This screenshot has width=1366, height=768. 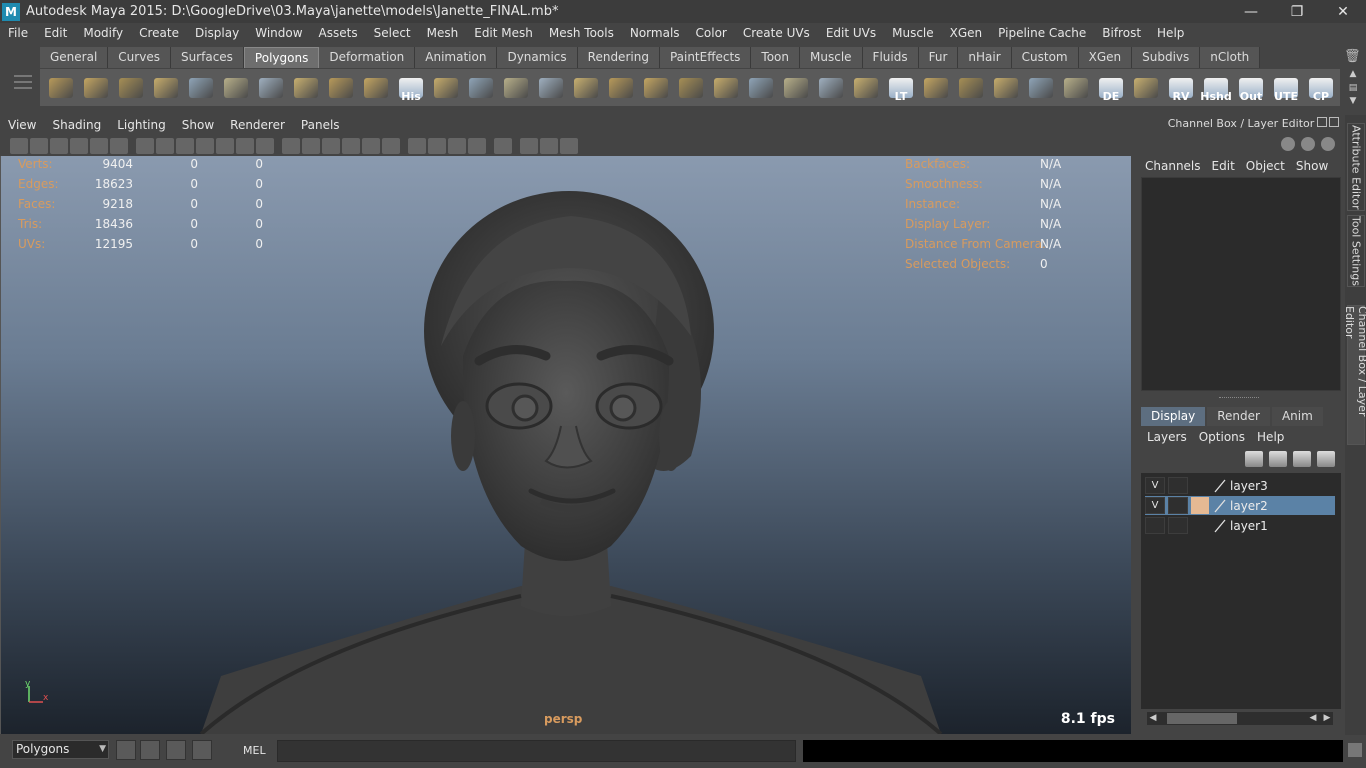 What do you see at coordinates (1222, 437) in the screenshot?
I see `layer-menu-options: Options` at bounding box center [1222, 437].